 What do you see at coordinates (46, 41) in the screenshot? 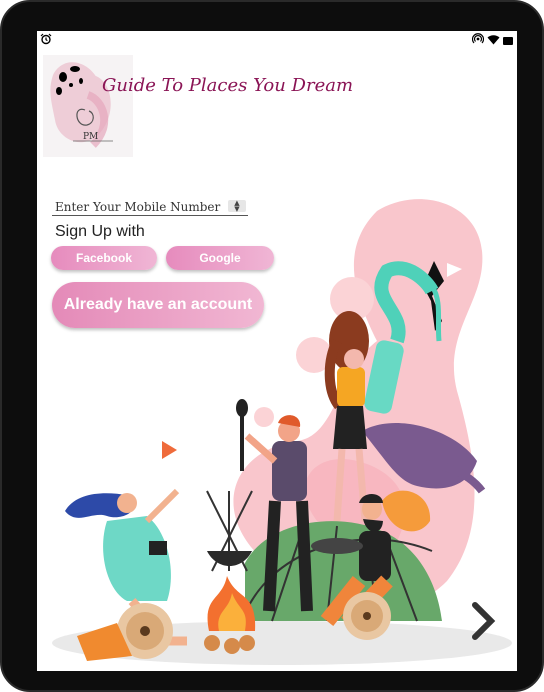
I see `alarm-icon` at bounding box center [46, 41].